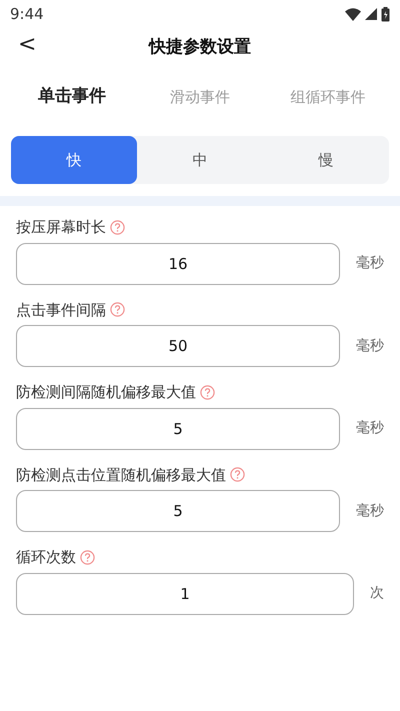 The image size is (400, 711). I want to click on unit-label: 次, so click(377, 593).